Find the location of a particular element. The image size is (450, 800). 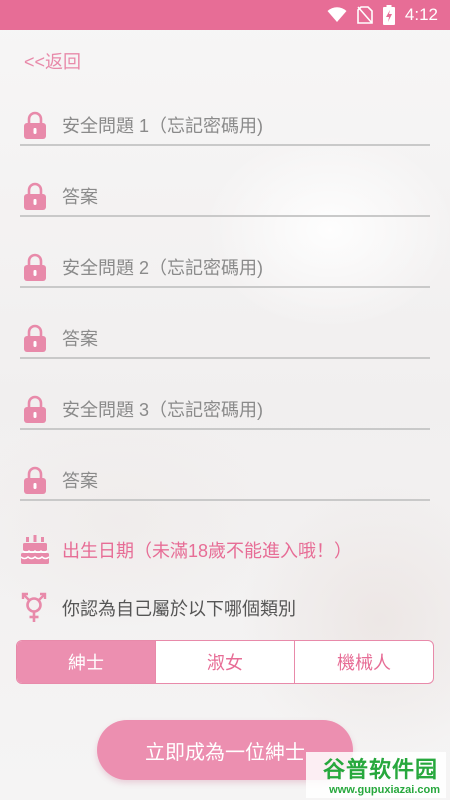

status-time: 4:12 is located at coordinates (421, 14).